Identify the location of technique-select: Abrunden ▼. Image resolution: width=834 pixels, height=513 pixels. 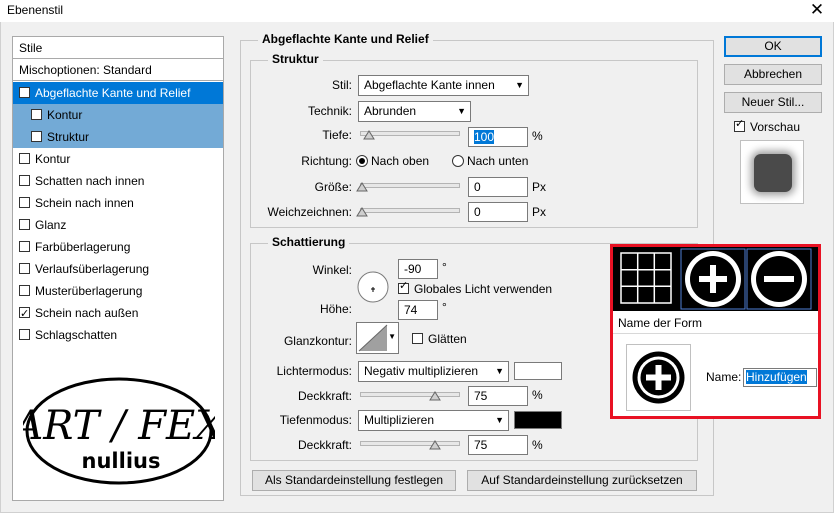
(414, 111).